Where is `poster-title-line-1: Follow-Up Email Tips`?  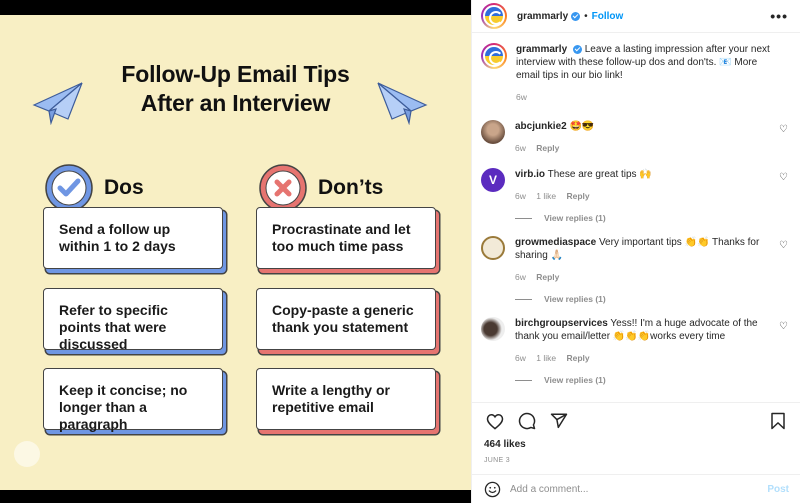
poster-title-line-1: Follow-Up Email Tips is located at coordinates (235, 74).